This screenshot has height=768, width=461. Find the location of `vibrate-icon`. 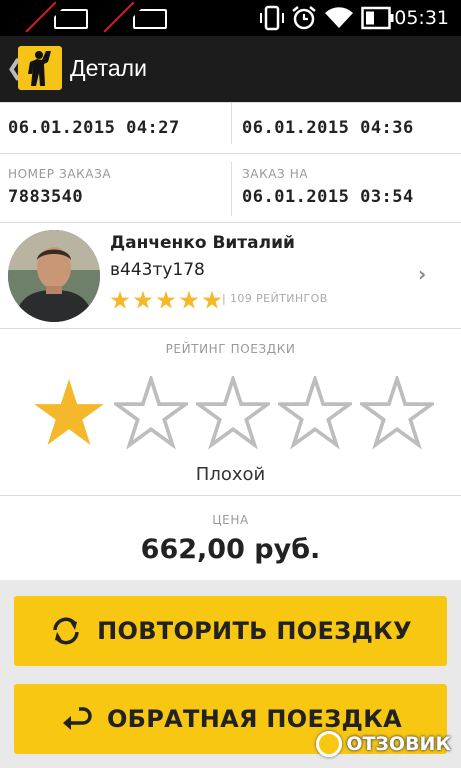

vibrate-icon is located at coordinates (272, 18).